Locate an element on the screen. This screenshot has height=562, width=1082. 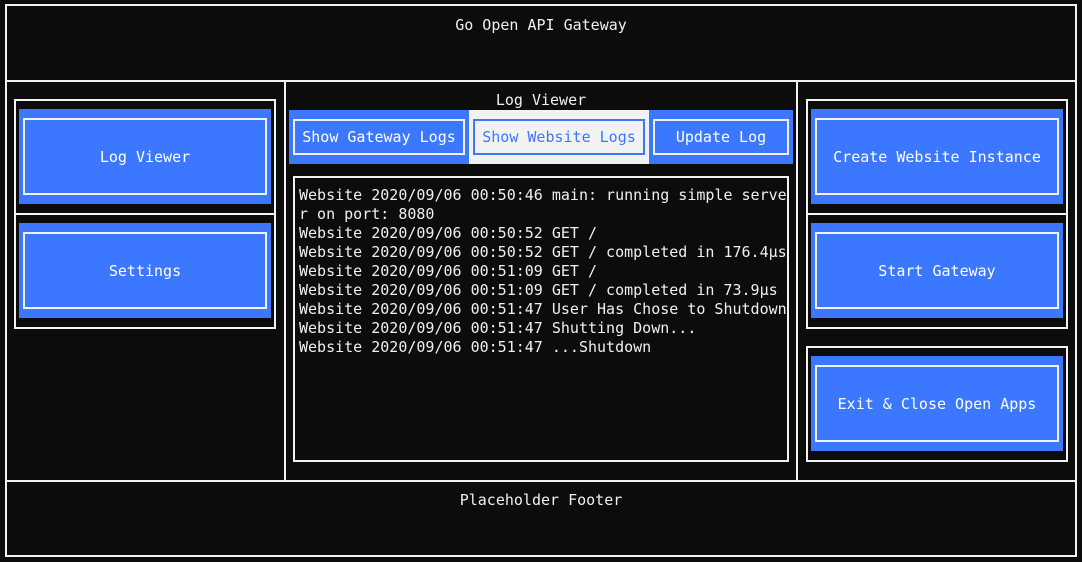
nav-settings-button: Settings is located at coordinates (145, 270).